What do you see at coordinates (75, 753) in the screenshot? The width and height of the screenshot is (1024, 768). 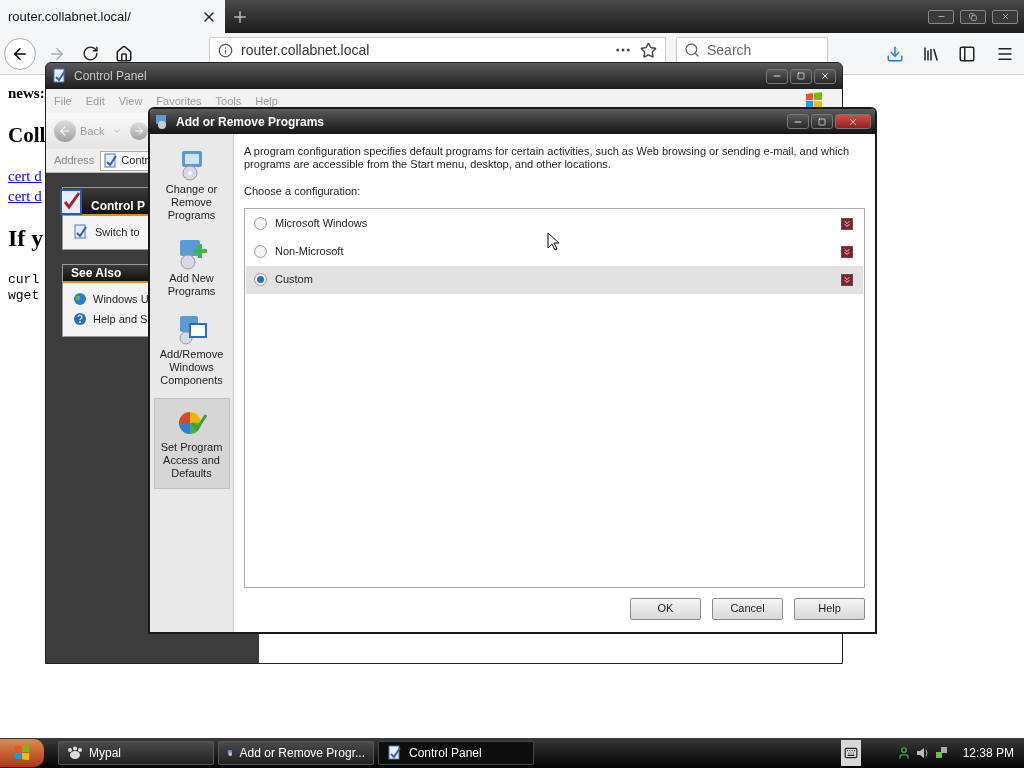 I see `paw-icon` at bounding box center [75, 753].